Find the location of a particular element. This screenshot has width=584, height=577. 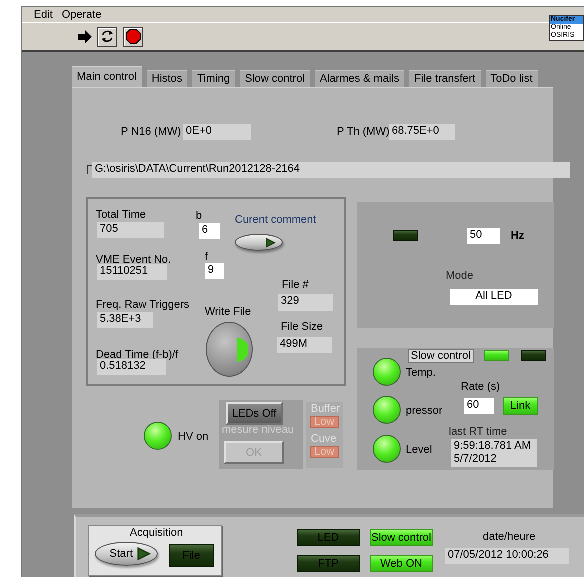

led-label: HV on is located at coordinates (193, 437).